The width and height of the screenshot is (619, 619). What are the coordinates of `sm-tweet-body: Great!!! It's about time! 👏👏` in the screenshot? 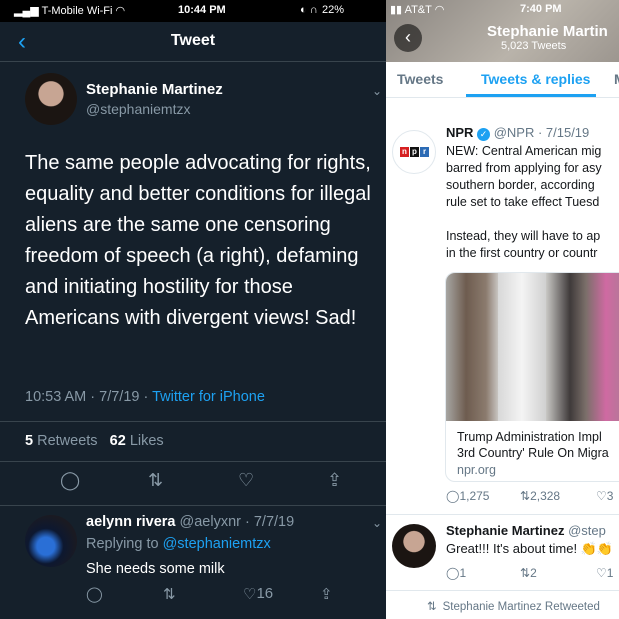 It's located at (530, 548).